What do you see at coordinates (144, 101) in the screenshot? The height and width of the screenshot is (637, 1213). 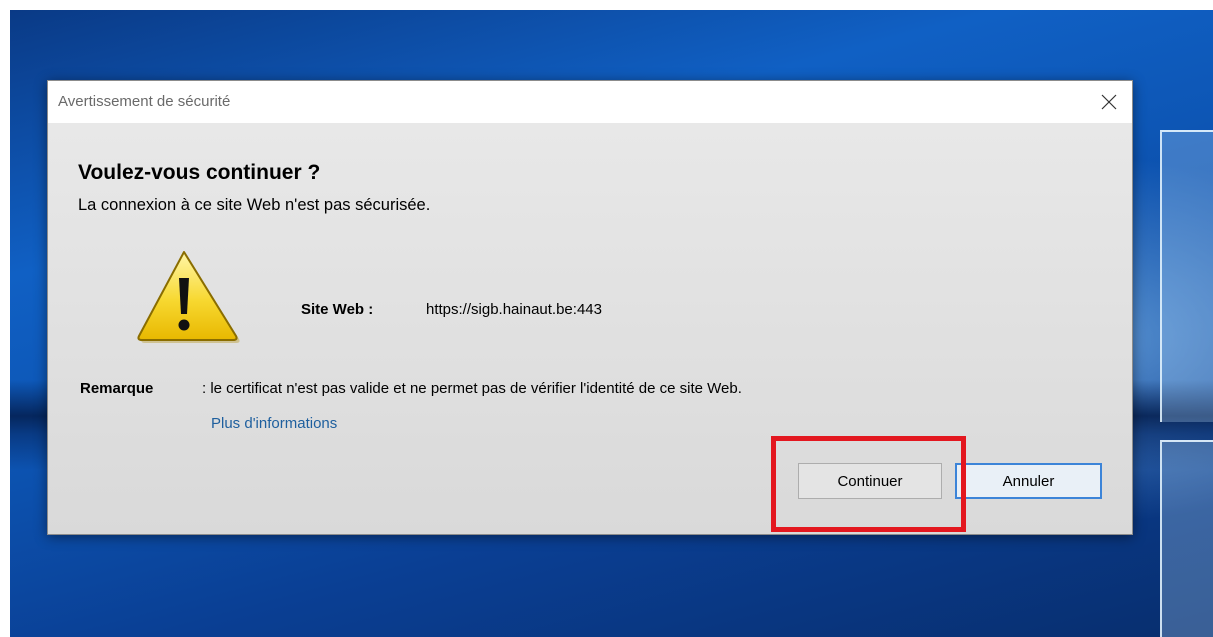 I see `dialog-title: Avertissement de sécurité` at bounding box center [144, 101].